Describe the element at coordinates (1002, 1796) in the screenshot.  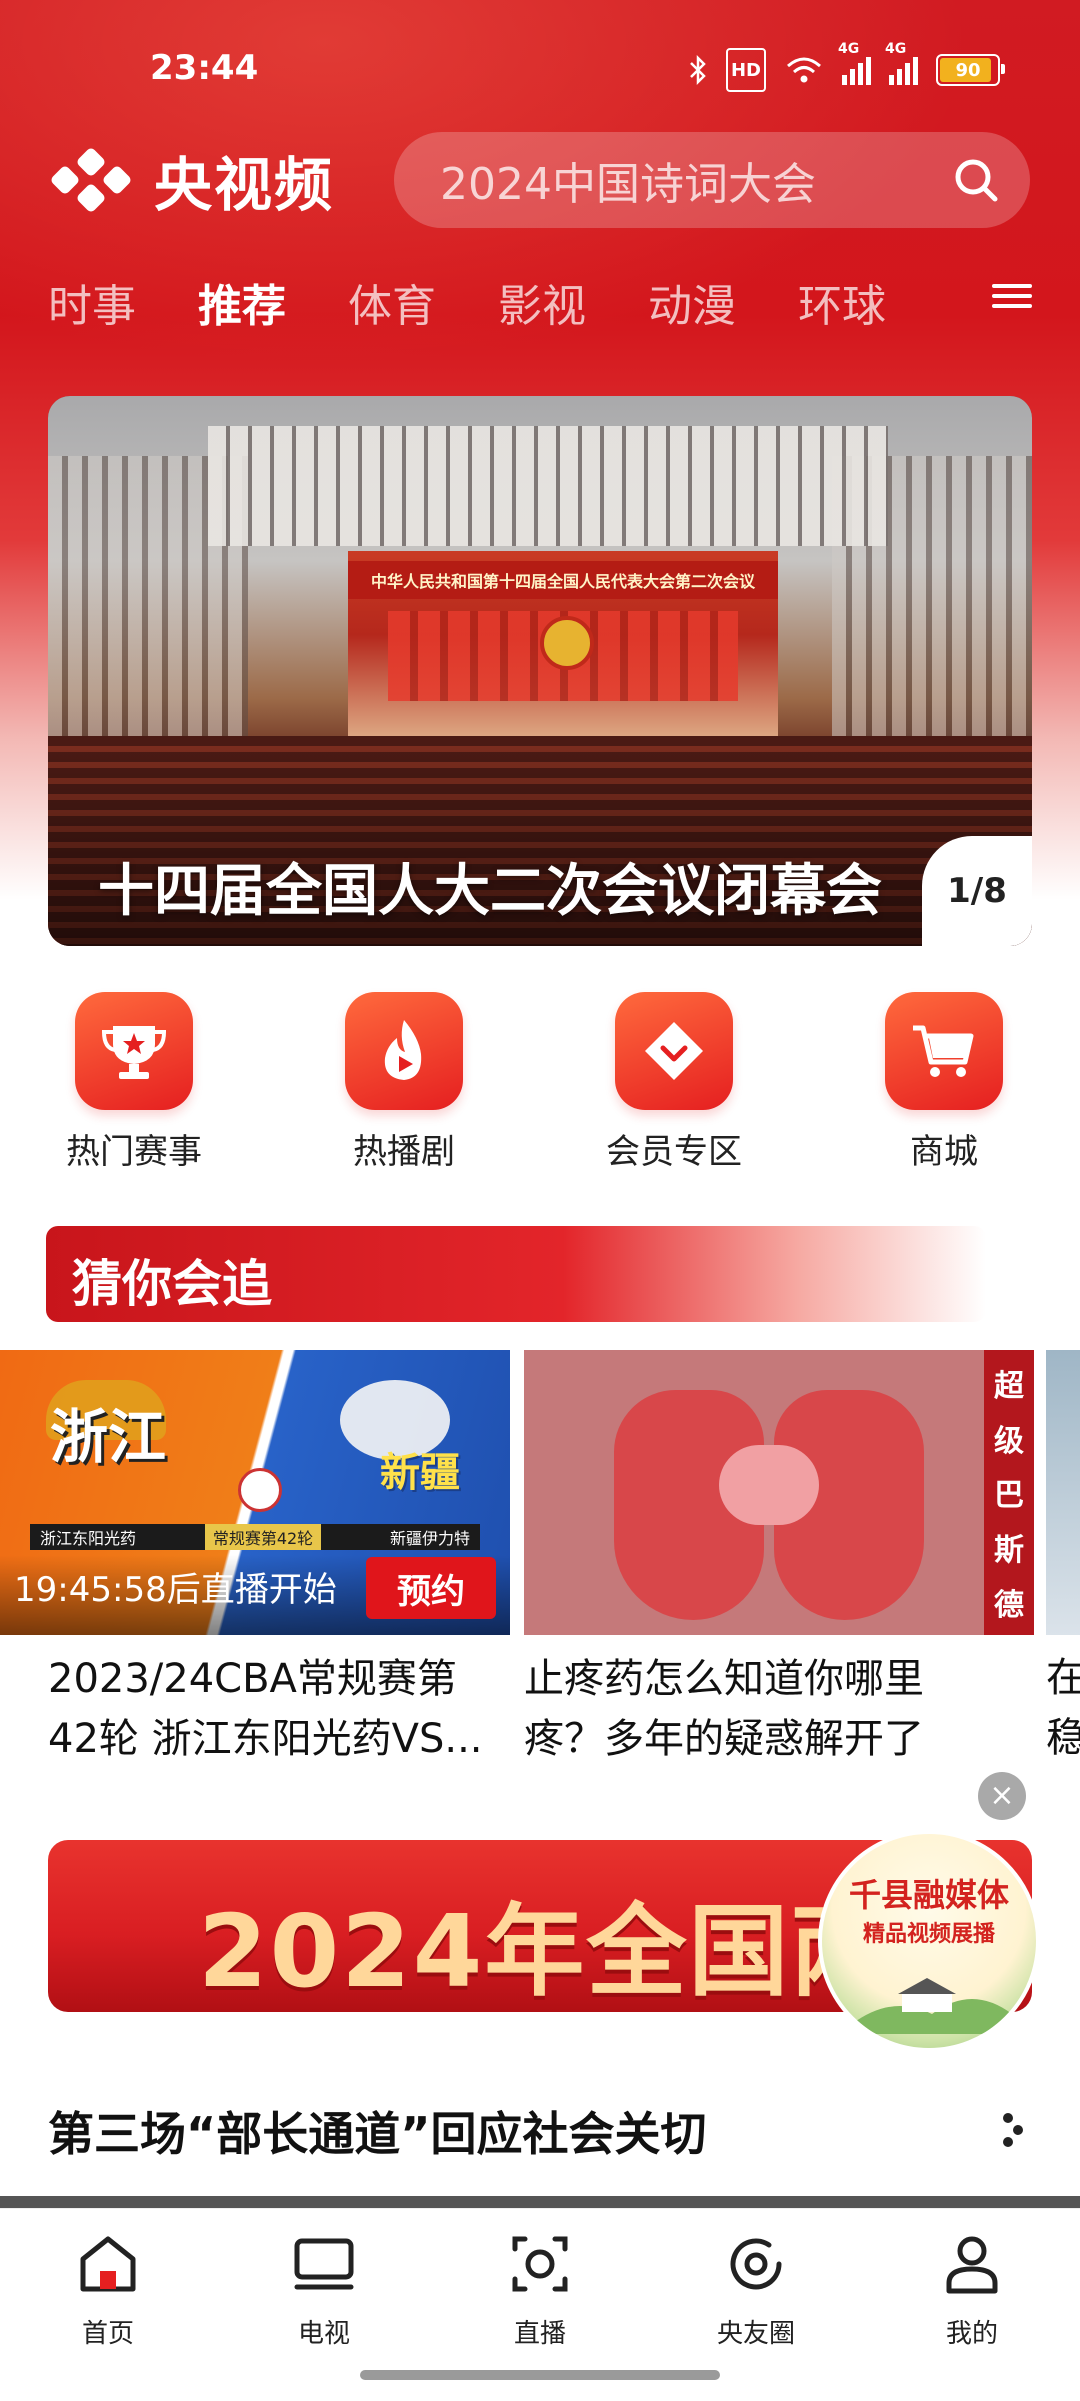
I see `close-ad-button: ×` at that location.